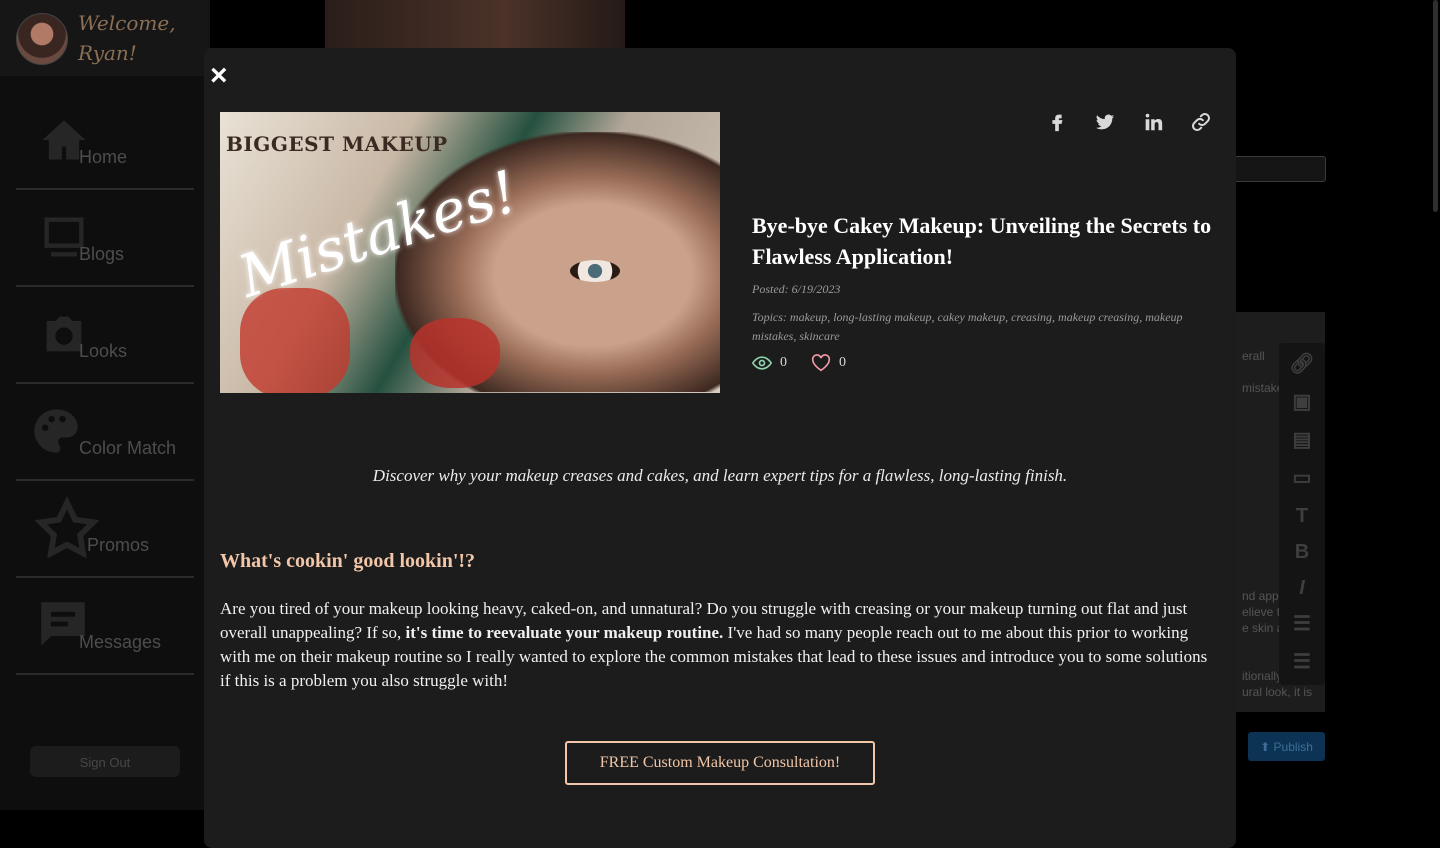  What do you see at coordinates (1105, 122) in the screenshot?
I see `twitter-icon` at bounding box center [1105, 122].